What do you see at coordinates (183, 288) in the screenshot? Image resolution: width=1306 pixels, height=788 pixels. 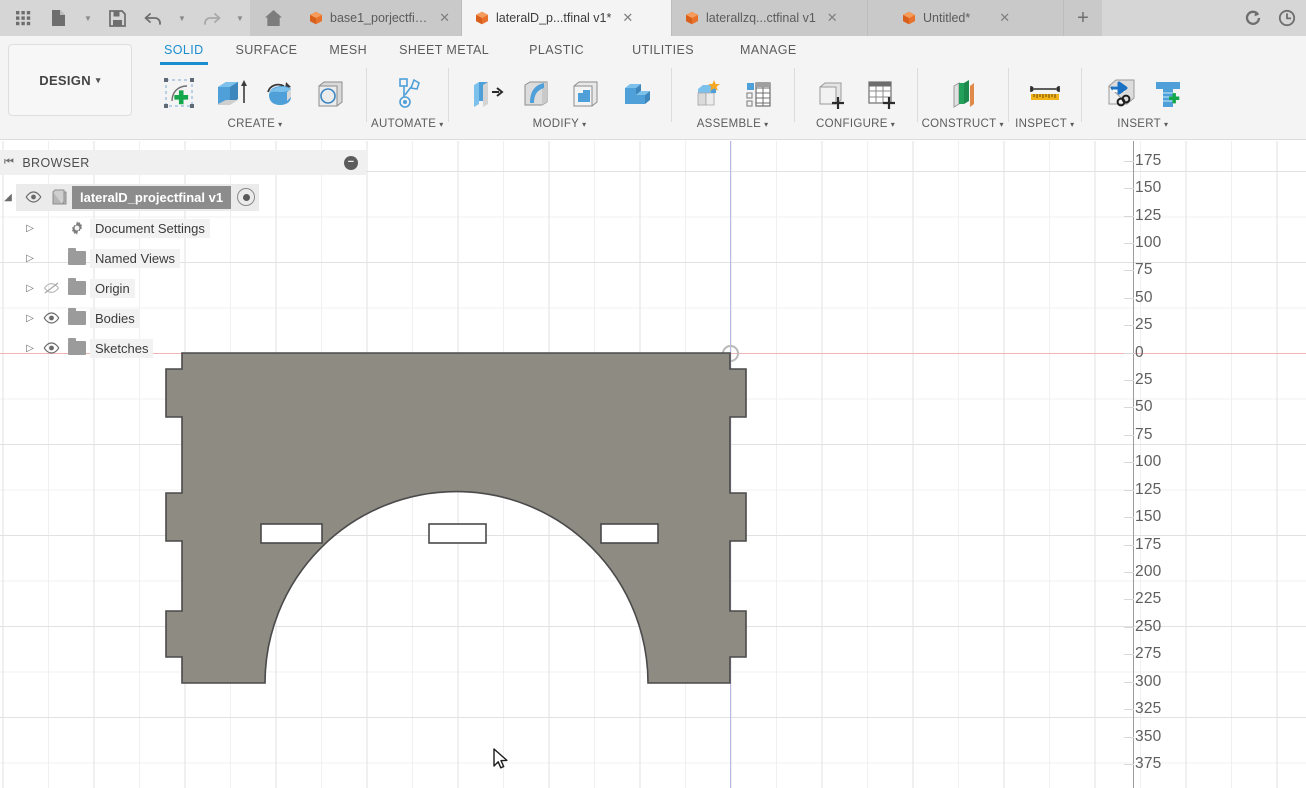 I see `browser-item-origin: ▷ Origin` at bounding box center [183, 288].